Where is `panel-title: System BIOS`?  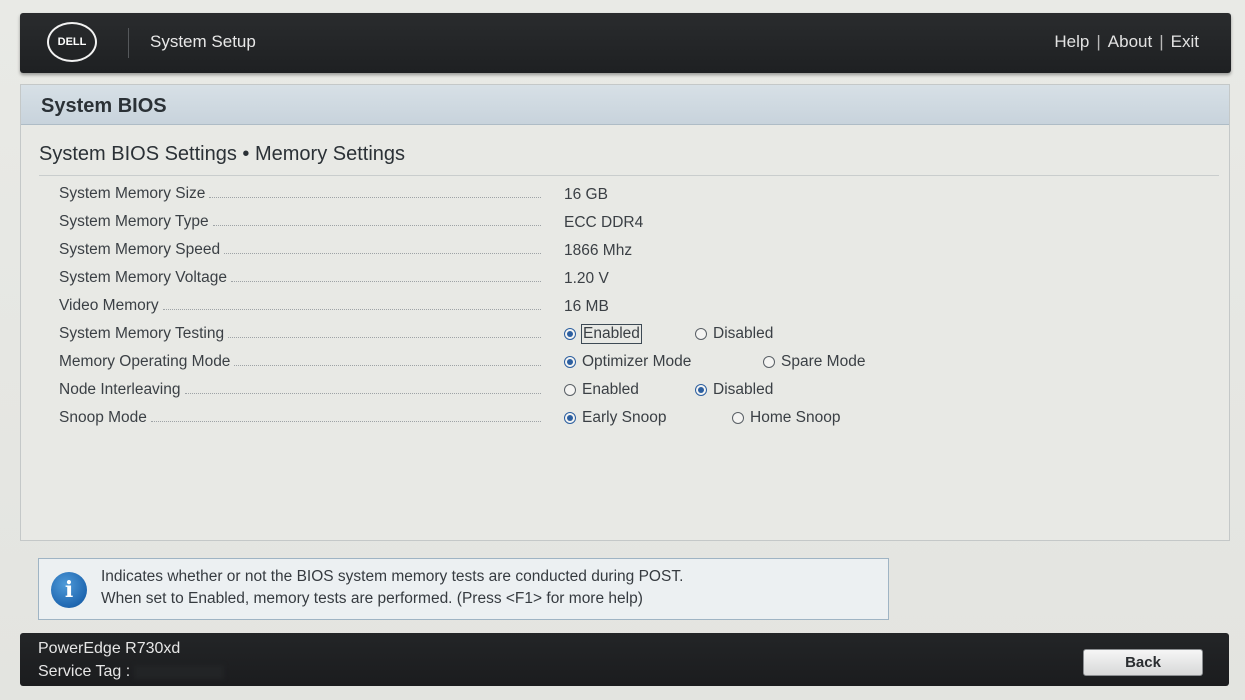 panel-title: System BIOS is located at coordinates (104, 106).